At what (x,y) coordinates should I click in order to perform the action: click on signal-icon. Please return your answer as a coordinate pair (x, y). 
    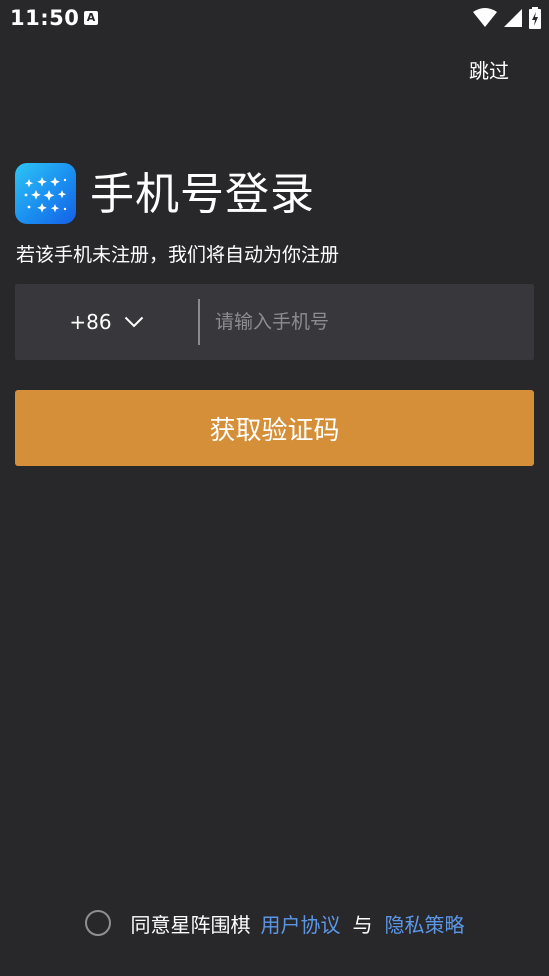
    Looking at the image, I should click on (513, 18).